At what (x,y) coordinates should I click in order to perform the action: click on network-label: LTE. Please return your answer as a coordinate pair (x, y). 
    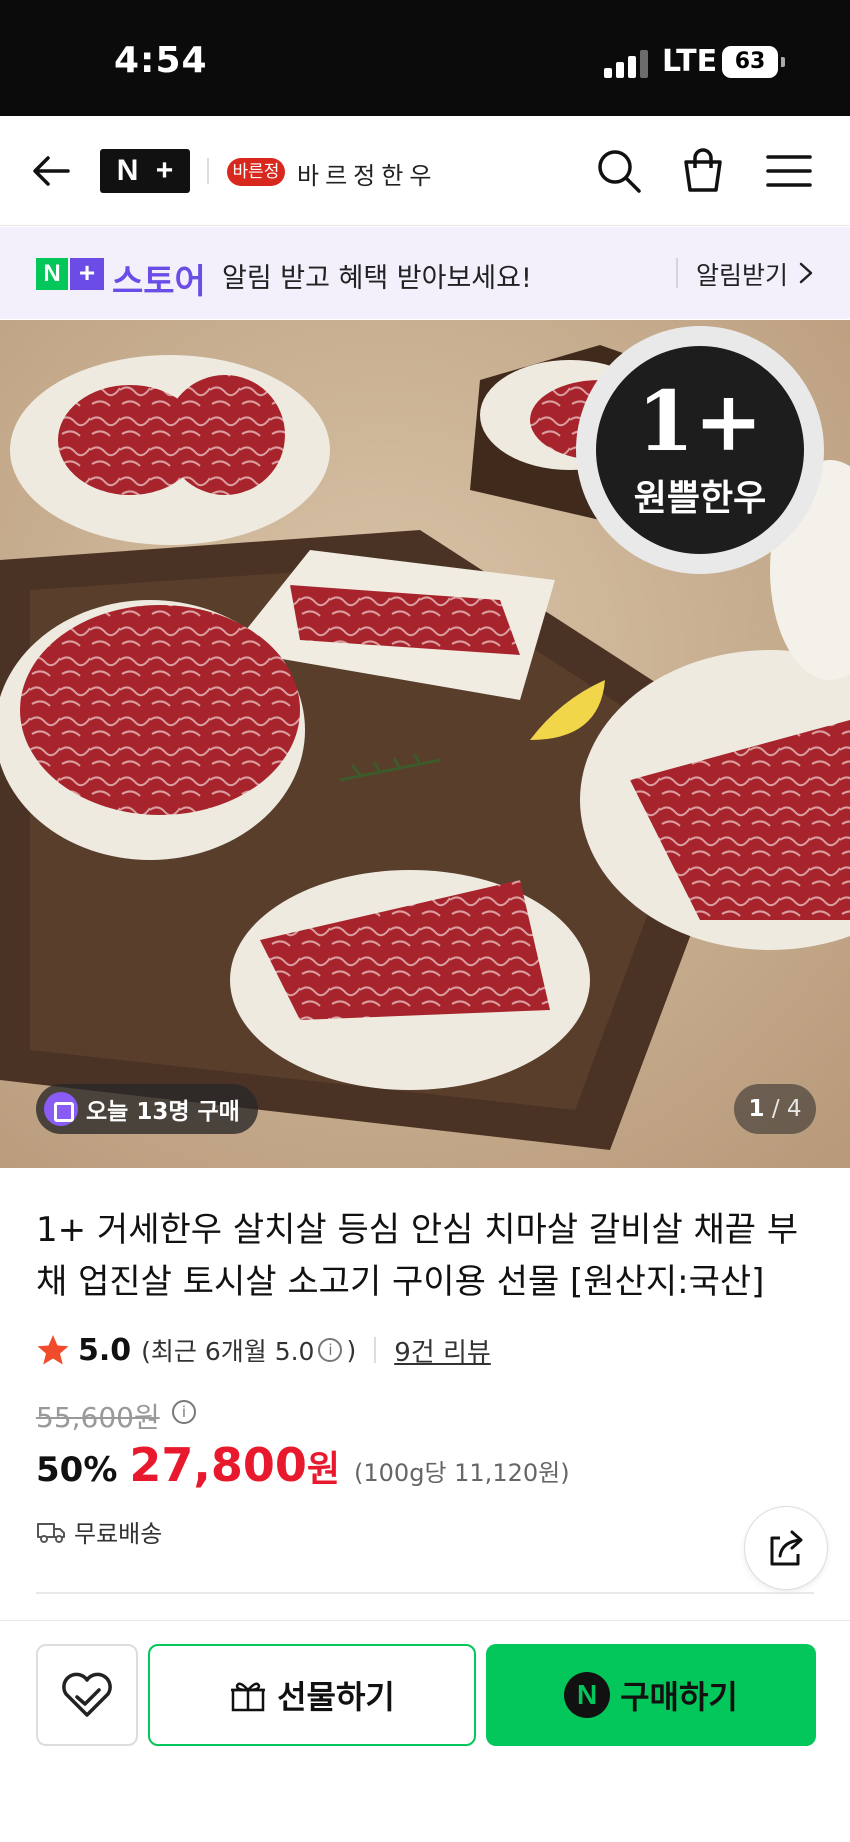
    Looking at the image, I should click on (690, 61).